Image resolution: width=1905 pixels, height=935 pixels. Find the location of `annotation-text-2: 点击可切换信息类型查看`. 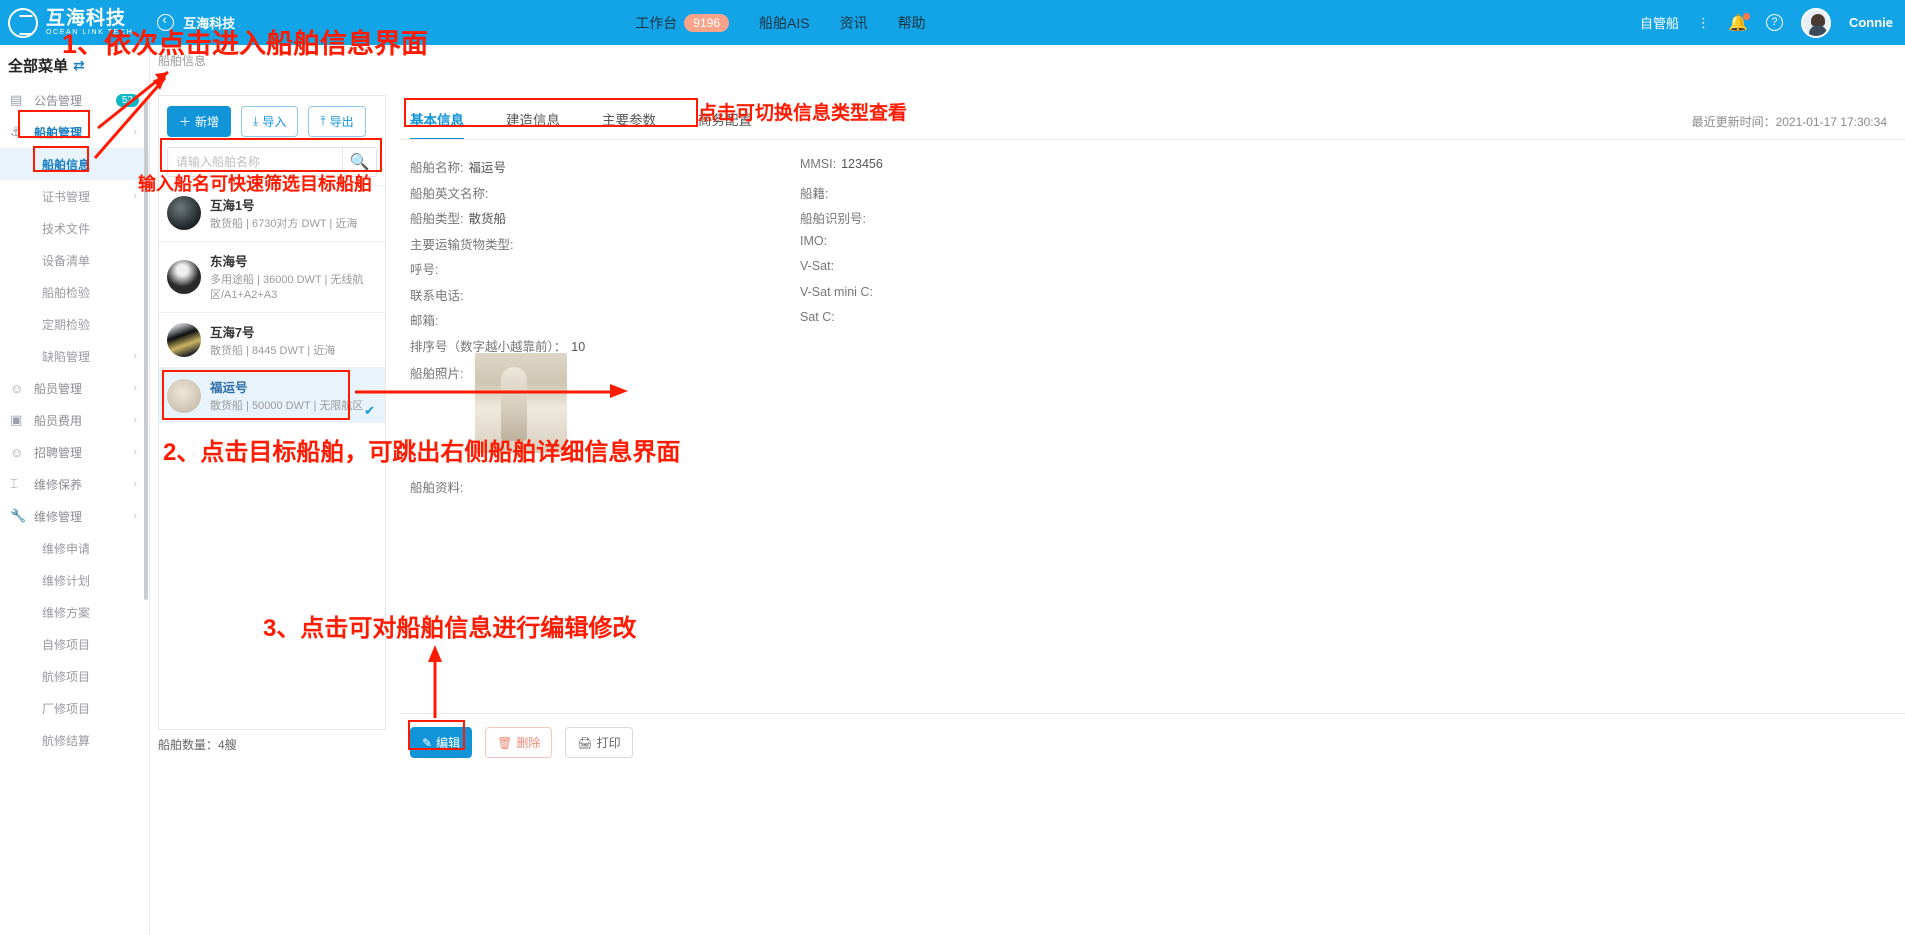

annotation-text-2: 点击可切换信息类型查看 is located at coordinates (803, 113).